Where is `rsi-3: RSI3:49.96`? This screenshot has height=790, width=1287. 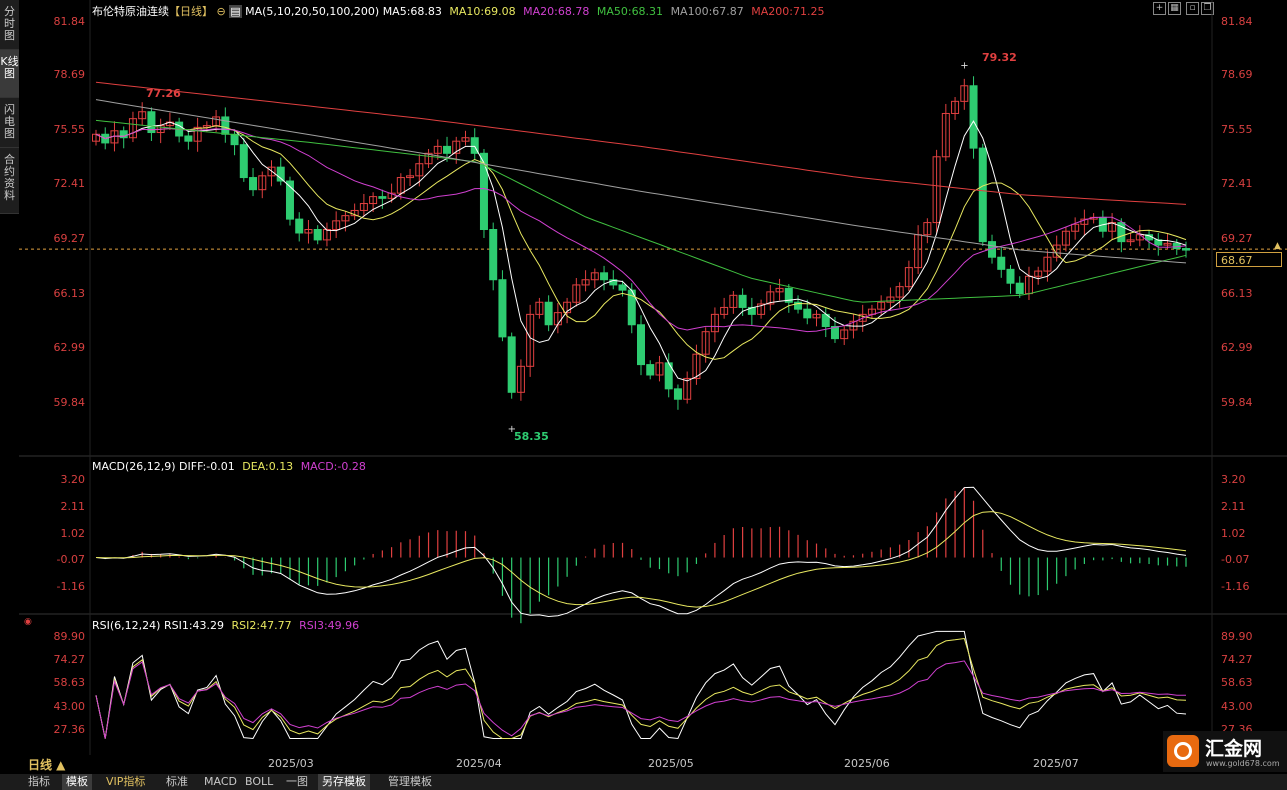 rsi-3: RSI3:49.96 is located at coordinates (329, 625).